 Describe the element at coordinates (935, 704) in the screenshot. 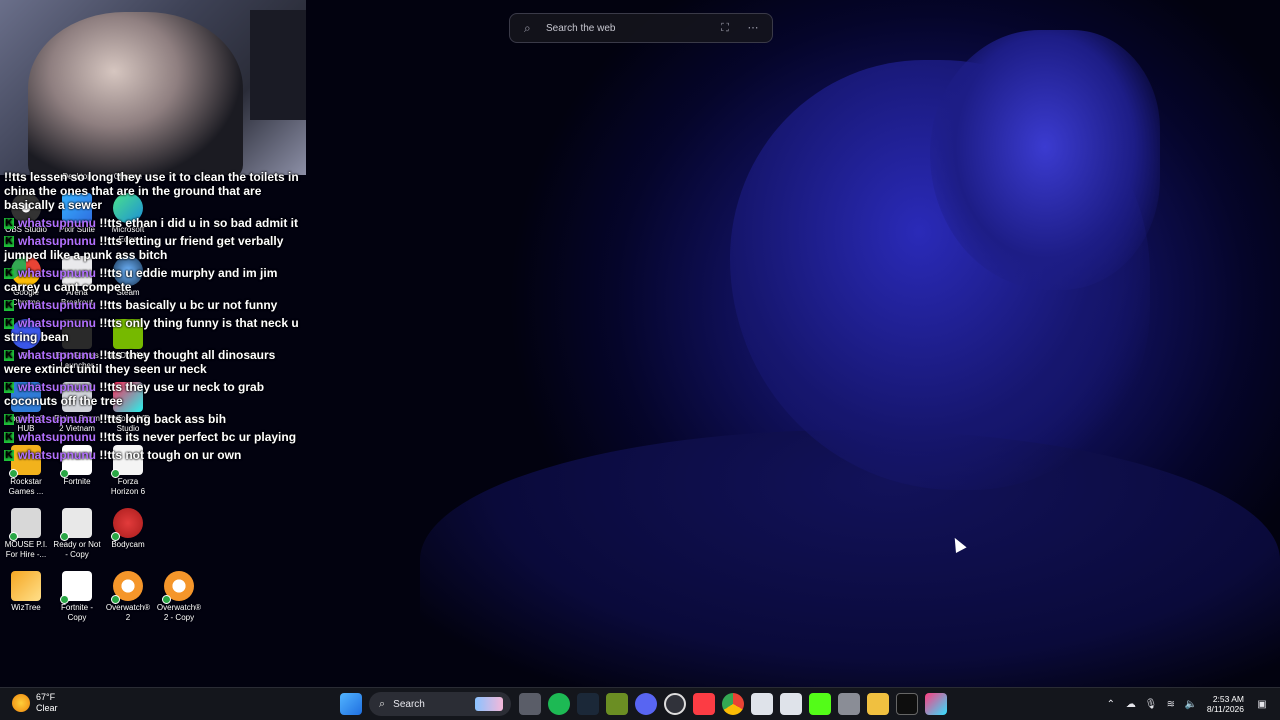

I see `capcut-icon` at that location.